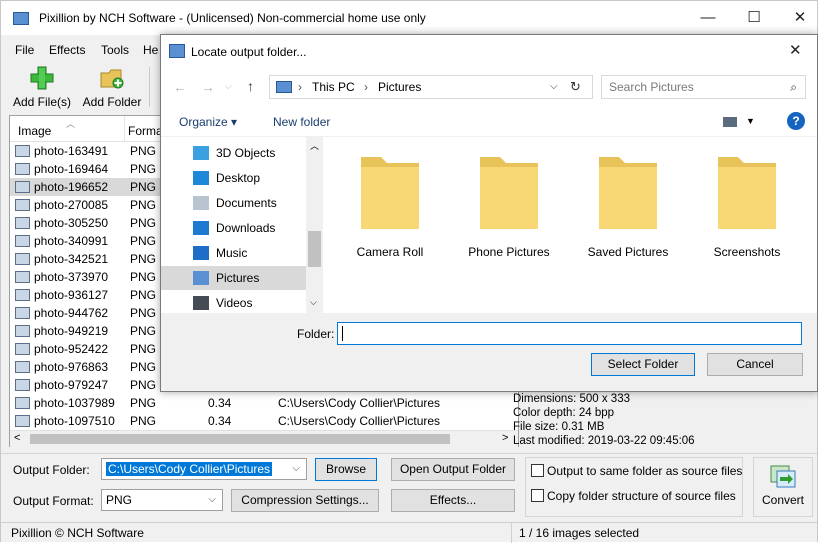 This screenshot has width=818, height=543. What do you see at coordinates (67, 50) in the screenshot?
I see `menu-effects: Effects` at bounding box center [67, 50].